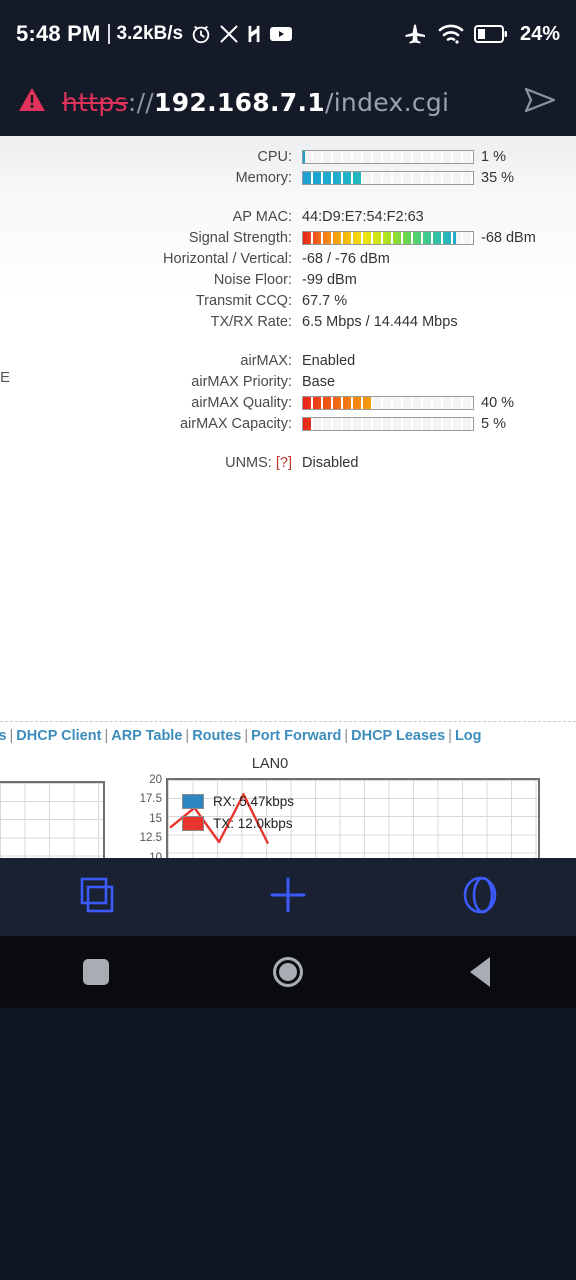 Image resolution: width=576 pixels, height=1280 pixels. I want to click on table-row: CPU: 1 %, so click(288, 156).